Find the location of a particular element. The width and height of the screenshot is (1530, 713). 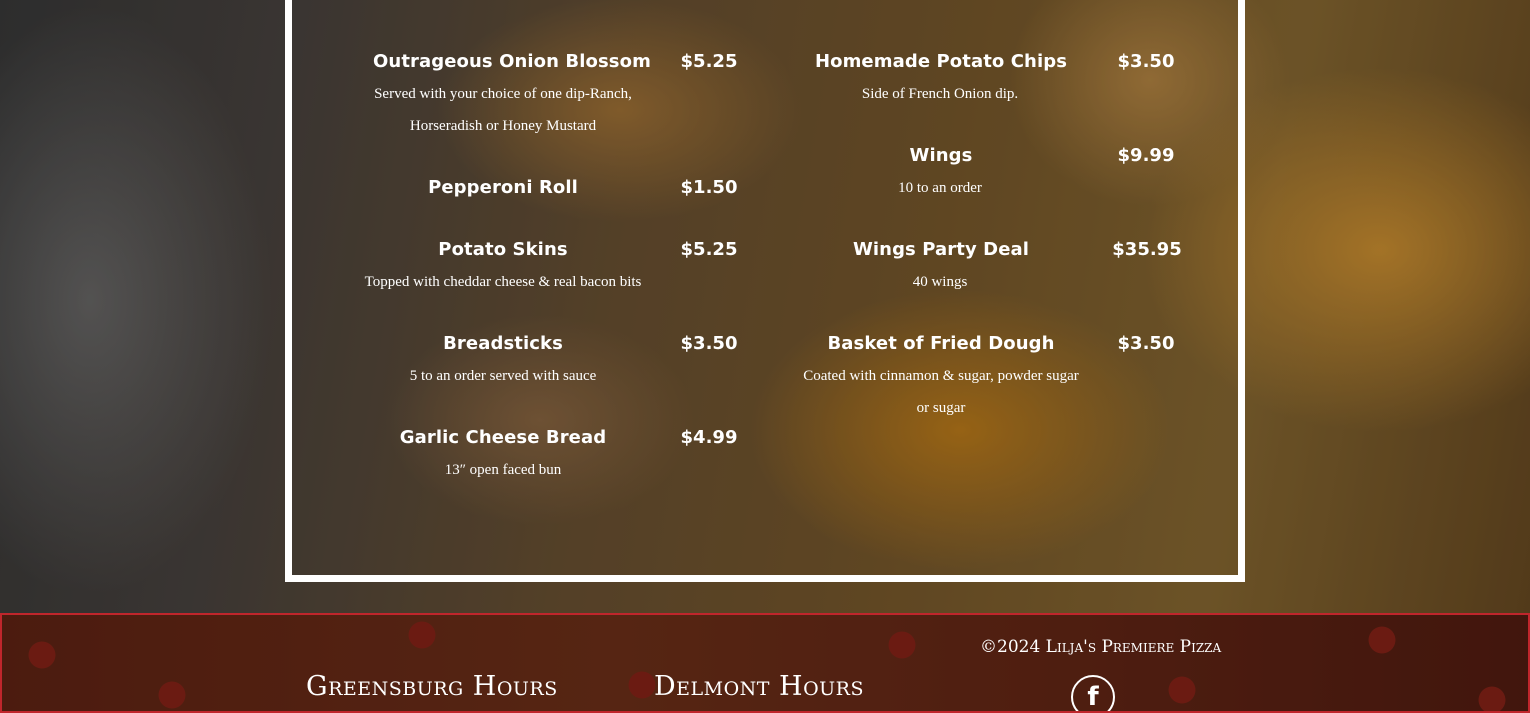

menu-item-price: $4.99 is located at coordinates (709, 437).